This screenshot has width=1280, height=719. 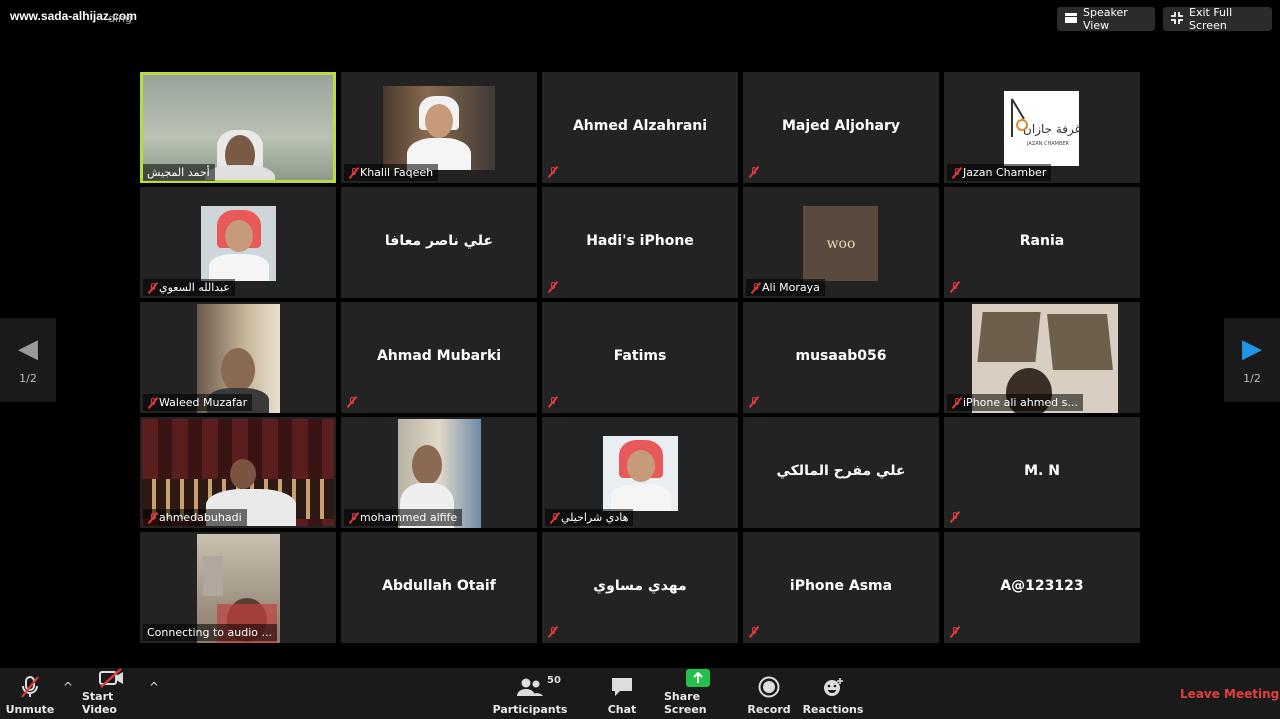 What do you see at coordinates (685, 703) in the screenshot?
I see `share-screen-label: Share Screen` at bounding box center [685, 703].